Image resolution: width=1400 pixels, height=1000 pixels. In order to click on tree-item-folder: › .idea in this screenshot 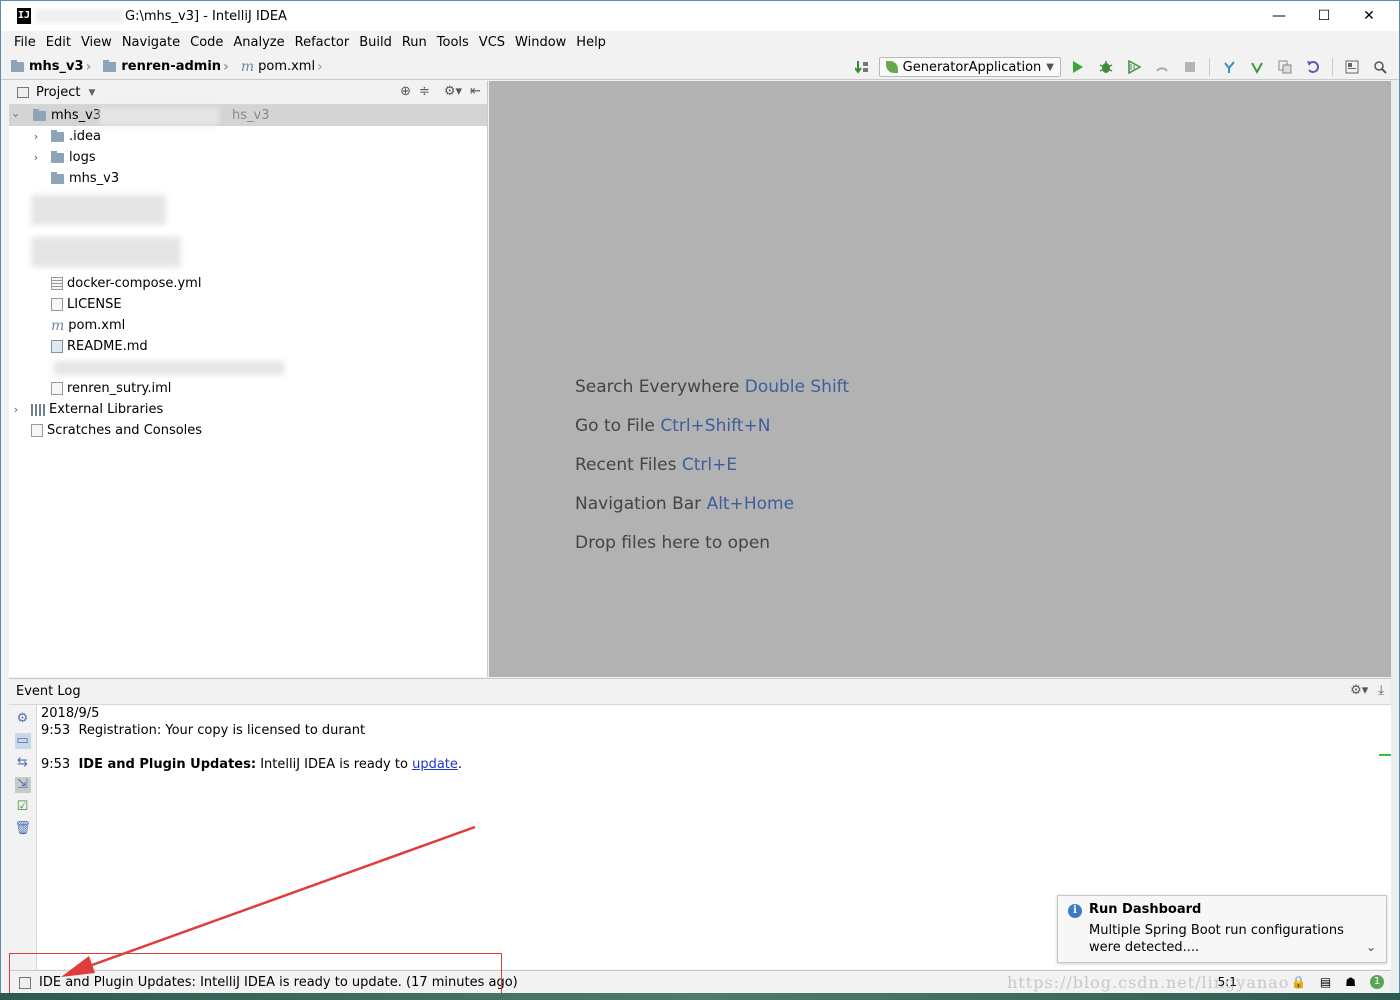, I will do `click(248, 136)`.